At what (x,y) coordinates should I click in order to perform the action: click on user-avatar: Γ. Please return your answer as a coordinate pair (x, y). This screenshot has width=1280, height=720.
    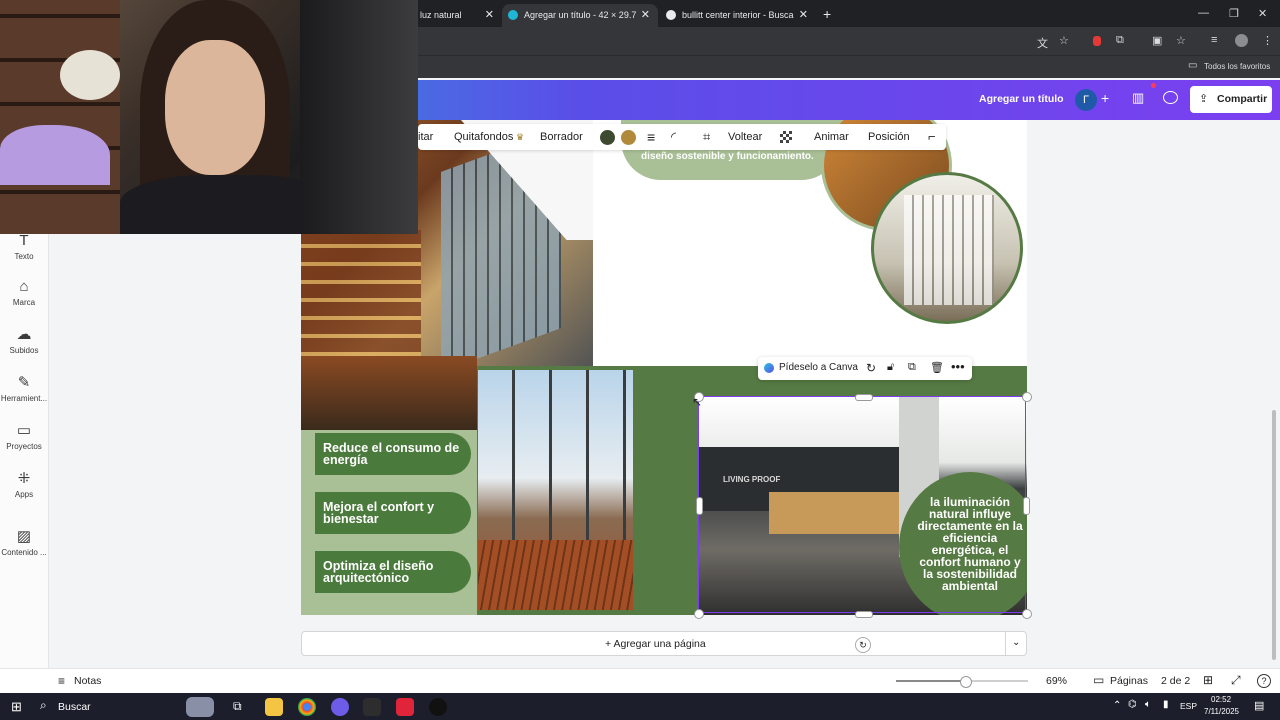
    Looking at the image, I should click on (1086, 100).